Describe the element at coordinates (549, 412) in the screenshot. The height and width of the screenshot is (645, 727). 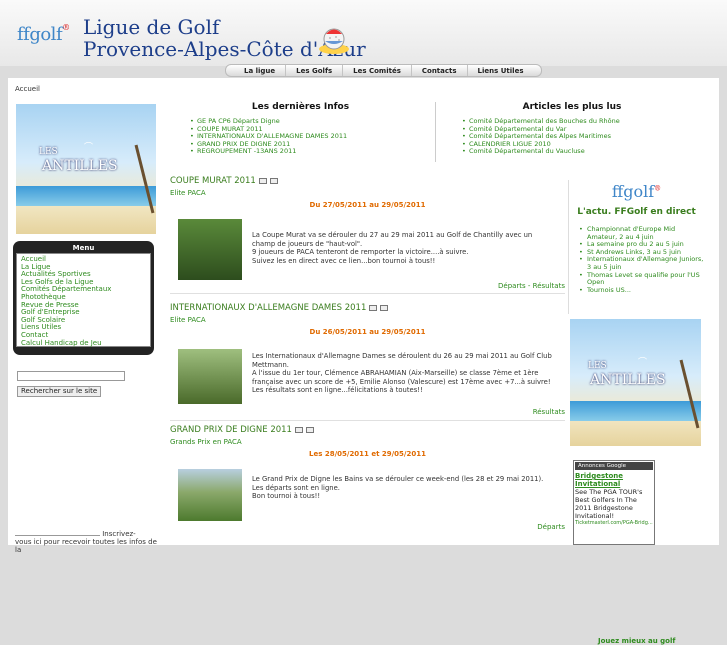
I see `article-readmore-link: Résultats` at that location.